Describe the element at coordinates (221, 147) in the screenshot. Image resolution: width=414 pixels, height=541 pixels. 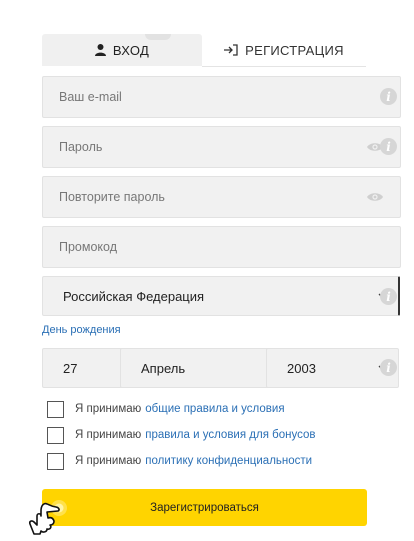
I see `password-field: Пароль` at that location.